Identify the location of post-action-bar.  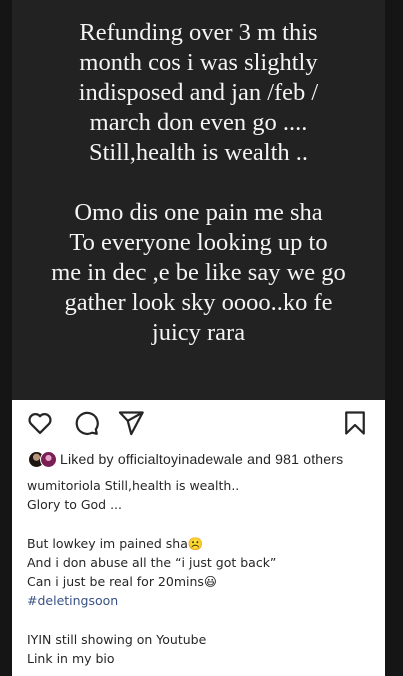
(198, 424).